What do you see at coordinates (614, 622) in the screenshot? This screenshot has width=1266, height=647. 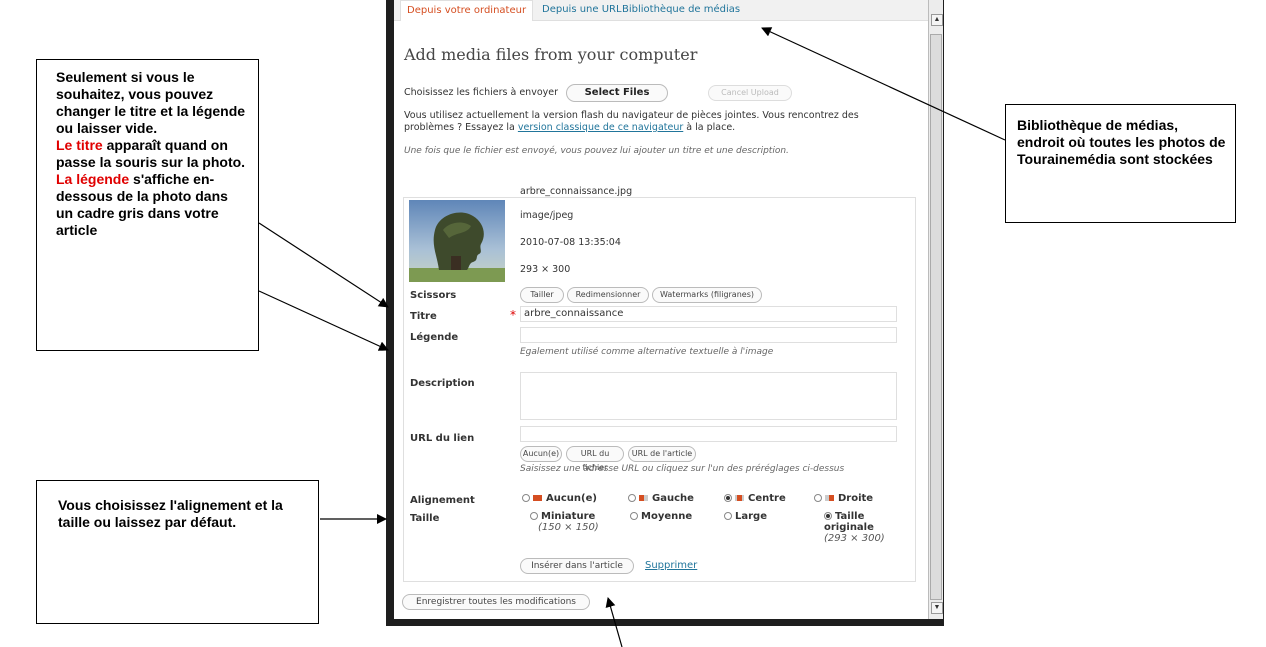 I see `arrow-to-save-all` at bounding box center [614, 622].